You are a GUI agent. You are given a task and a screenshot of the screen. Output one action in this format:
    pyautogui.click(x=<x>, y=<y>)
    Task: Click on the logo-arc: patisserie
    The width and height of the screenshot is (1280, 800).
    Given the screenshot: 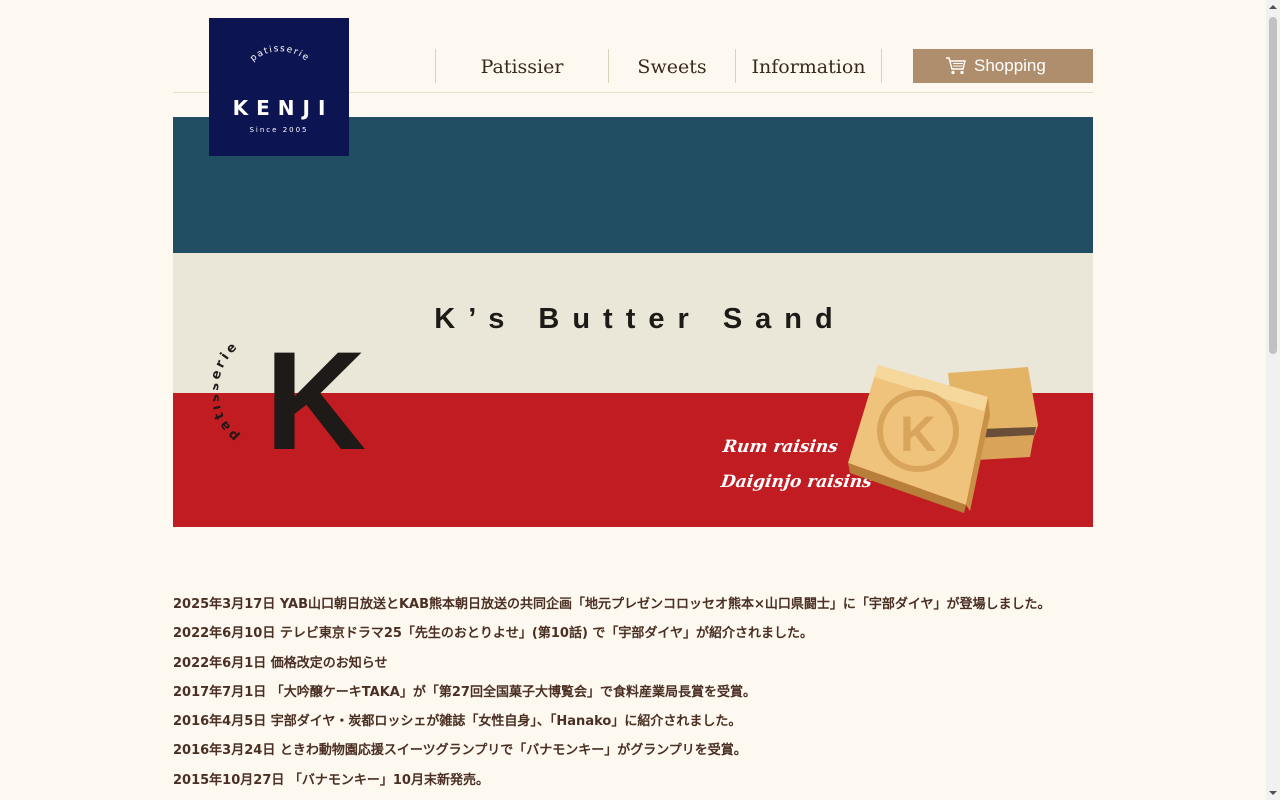 What is the action you would take?
    pyautogui.click(x=280, y=54)
    